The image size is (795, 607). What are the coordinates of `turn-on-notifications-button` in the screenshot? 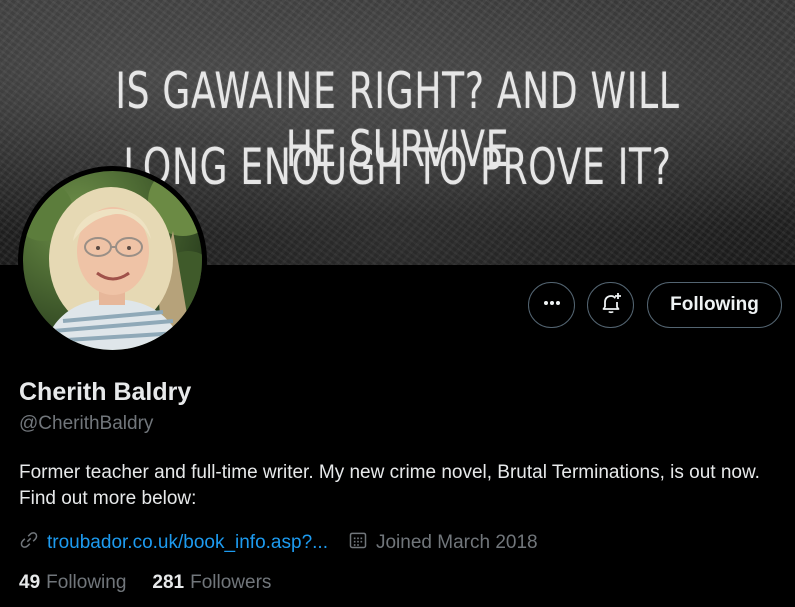 It's located at (610, 305).